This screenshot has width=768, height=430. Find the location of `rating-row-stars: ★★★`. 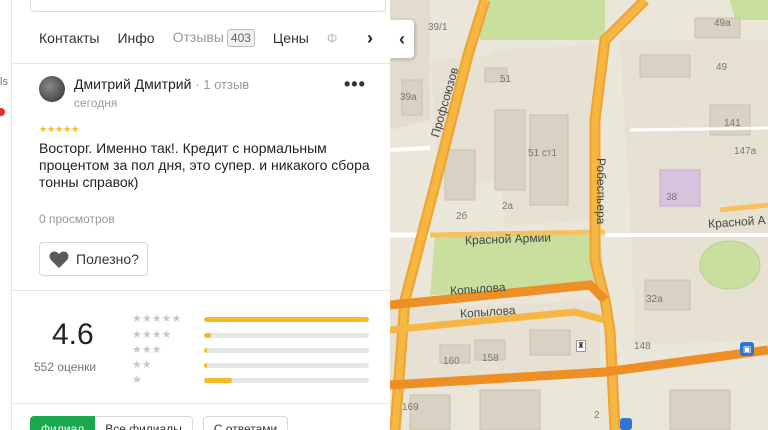

rating-row-stars: ★★★ is located at coordinates (147, 350).